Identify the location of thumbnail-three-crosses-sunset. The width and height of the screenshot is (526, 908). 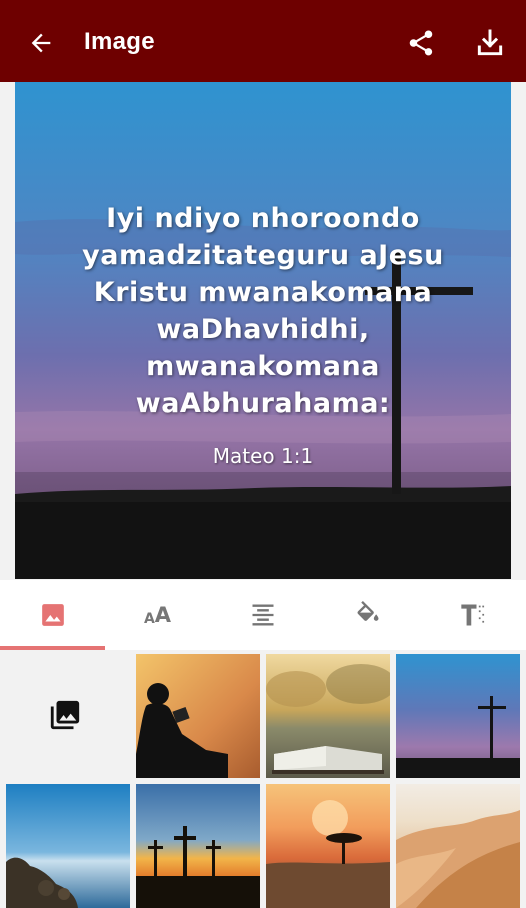
(198, 846).